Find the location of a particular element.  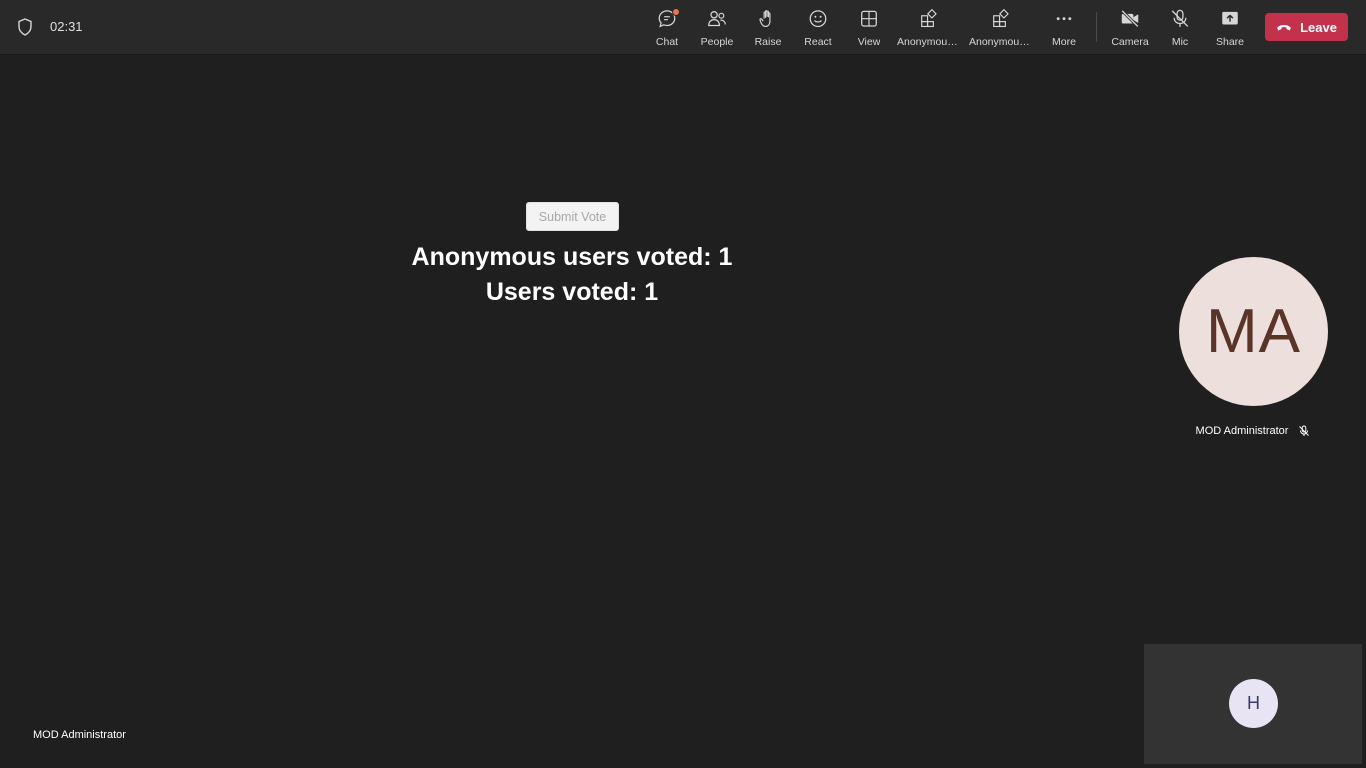

leave-label: Leave is located at coordinates (1318, 27).